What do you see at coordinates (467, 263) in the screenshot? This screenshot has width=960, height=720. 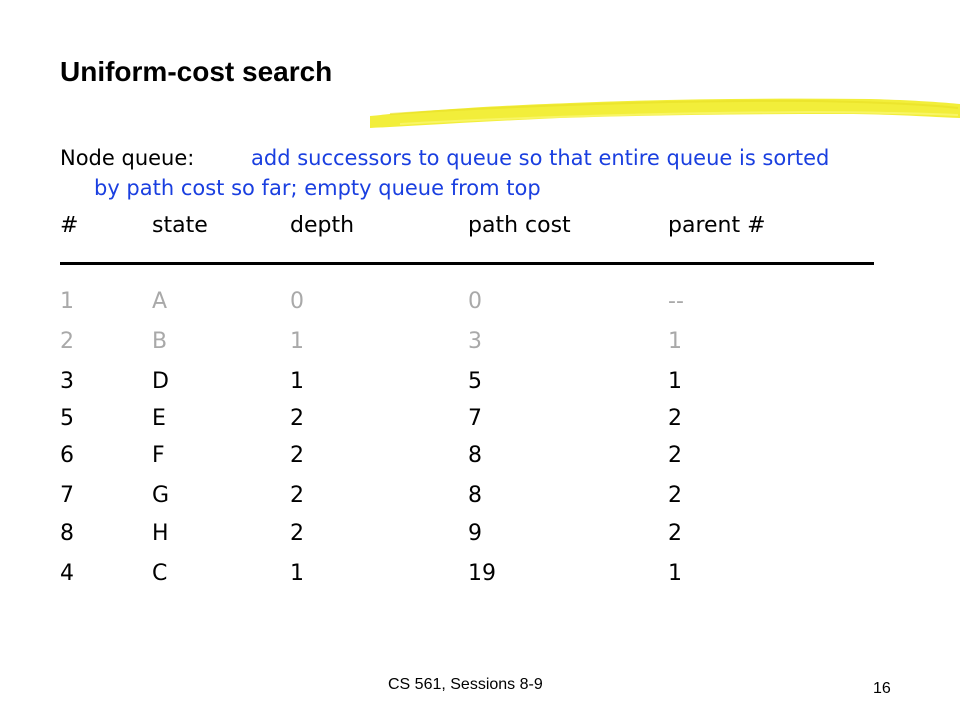 I see `header-divider` at bounding box center [467, 263].